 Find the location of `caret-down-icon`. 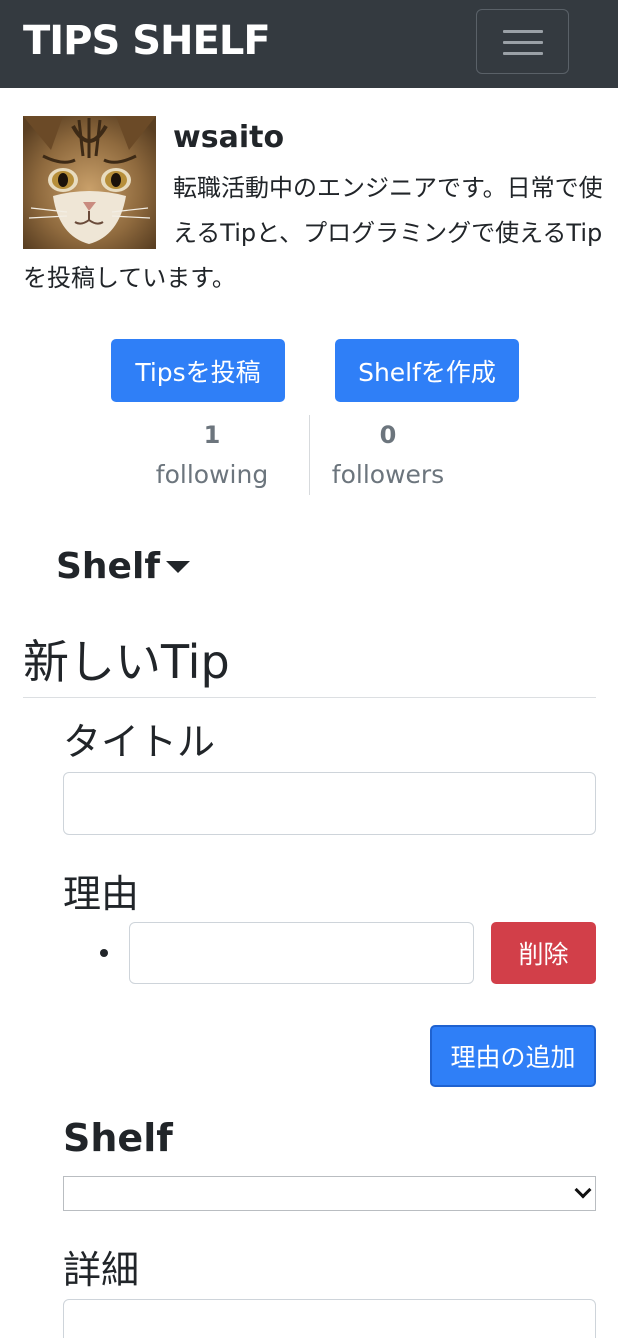

caret-down-icon is located at coordinates (178, 567).